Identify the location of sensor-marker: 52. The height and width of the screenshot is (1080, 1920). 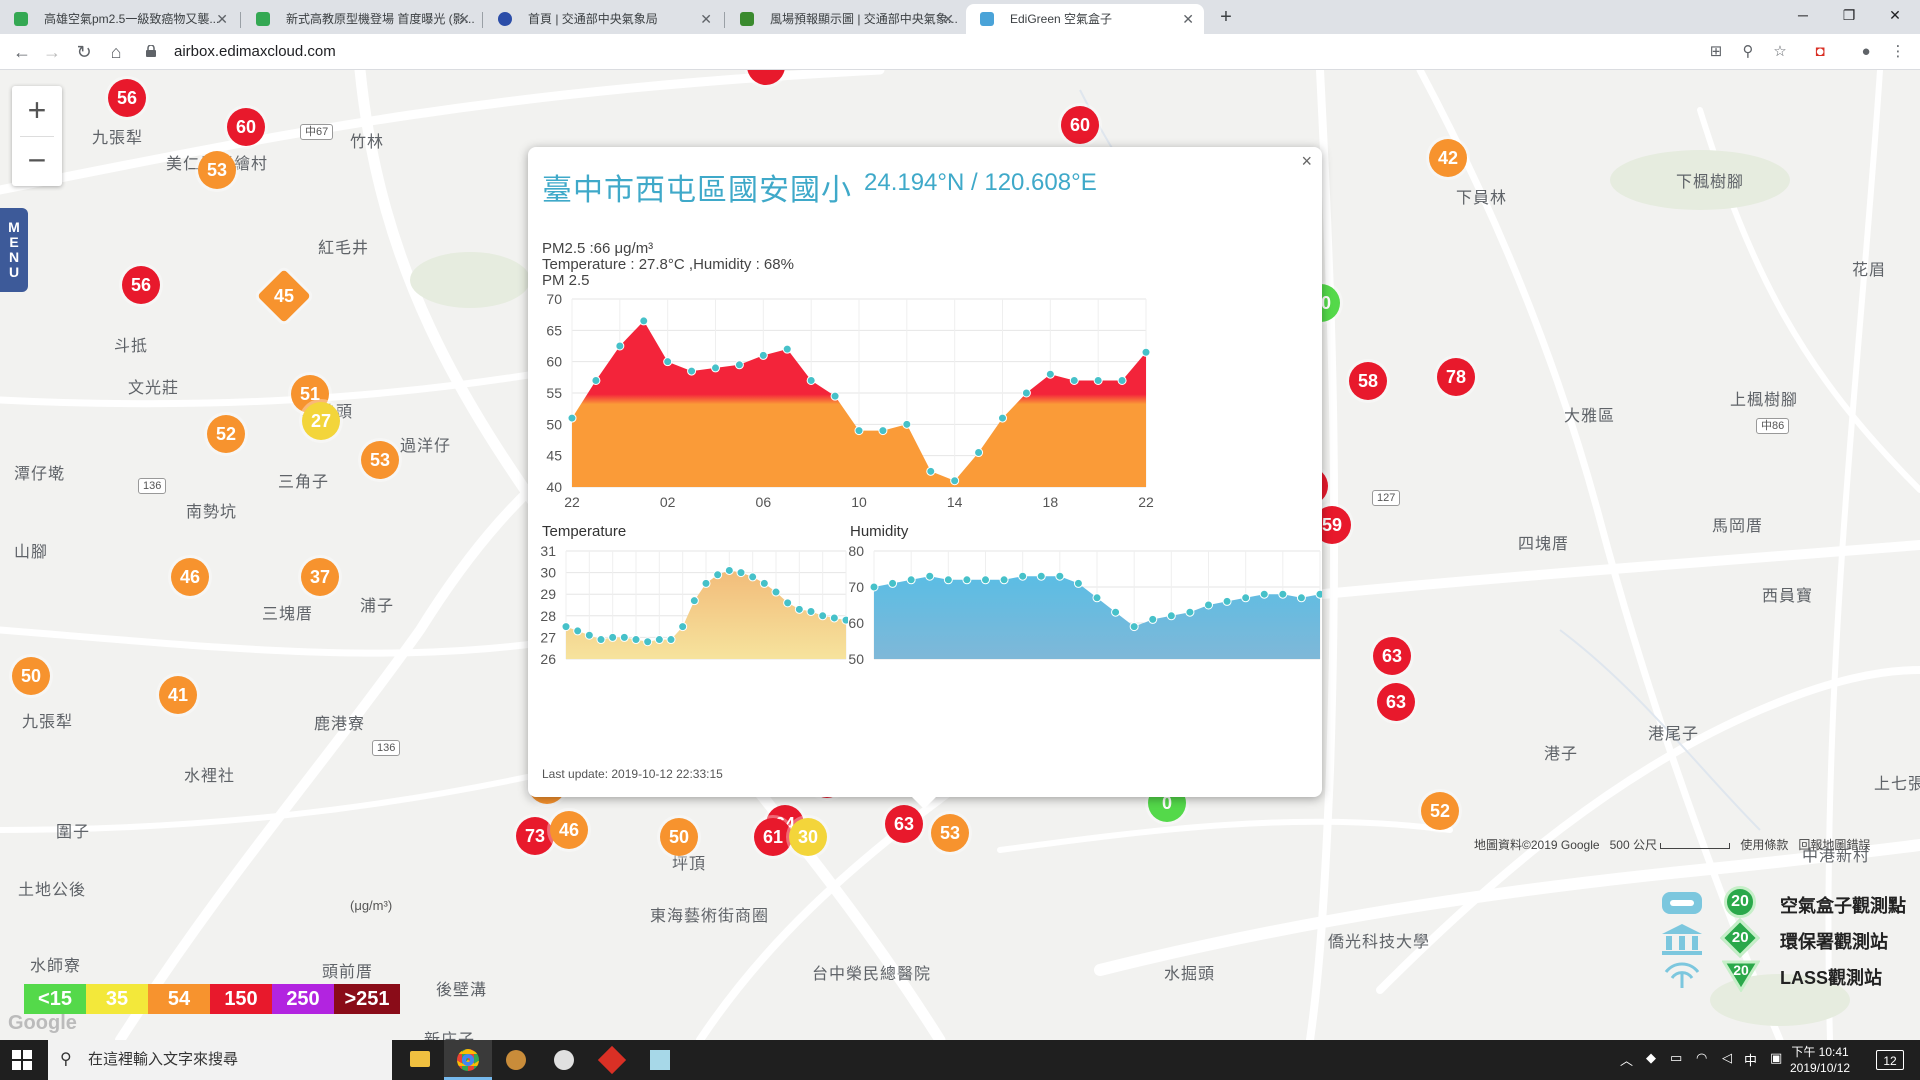
(1440, 811).